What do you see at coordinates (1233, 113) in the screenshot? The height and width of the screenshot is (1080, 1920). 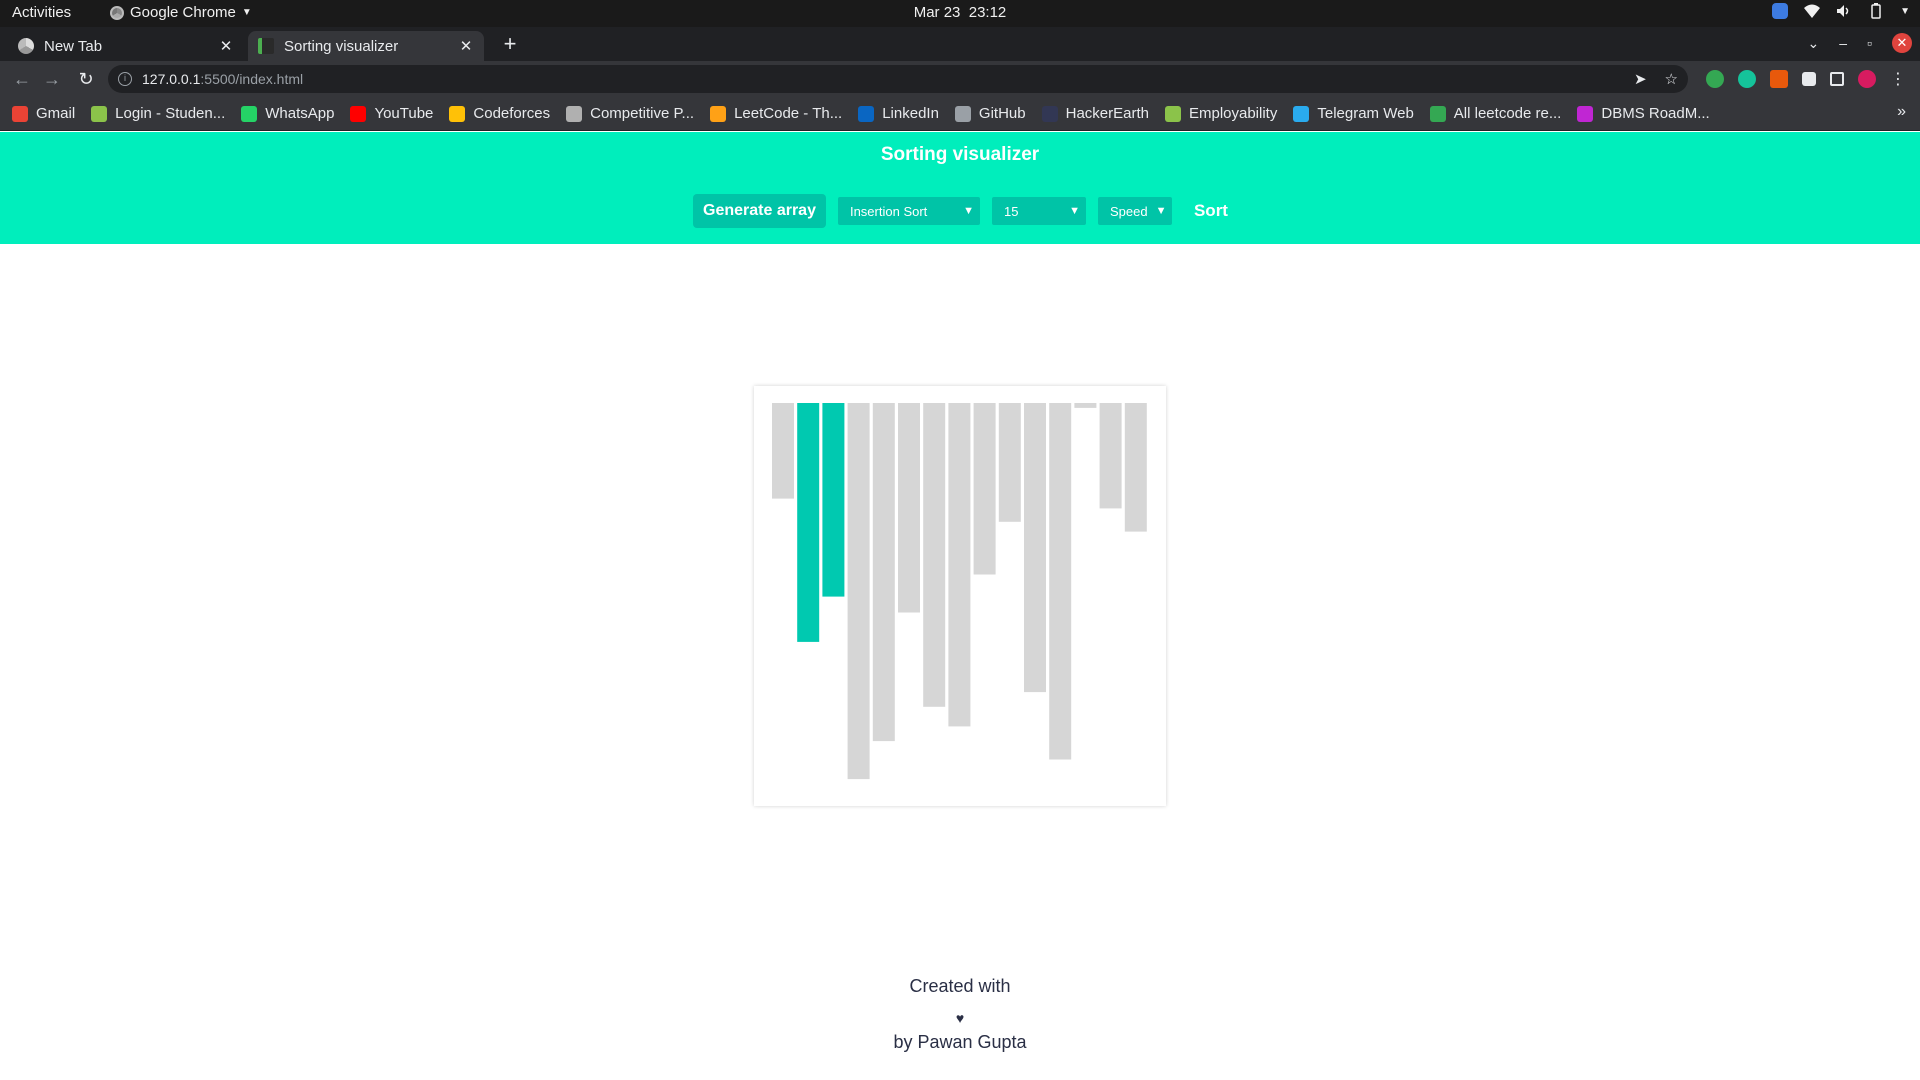 I see `bookmark-label: Employability` at bounding box center [1233, 113].